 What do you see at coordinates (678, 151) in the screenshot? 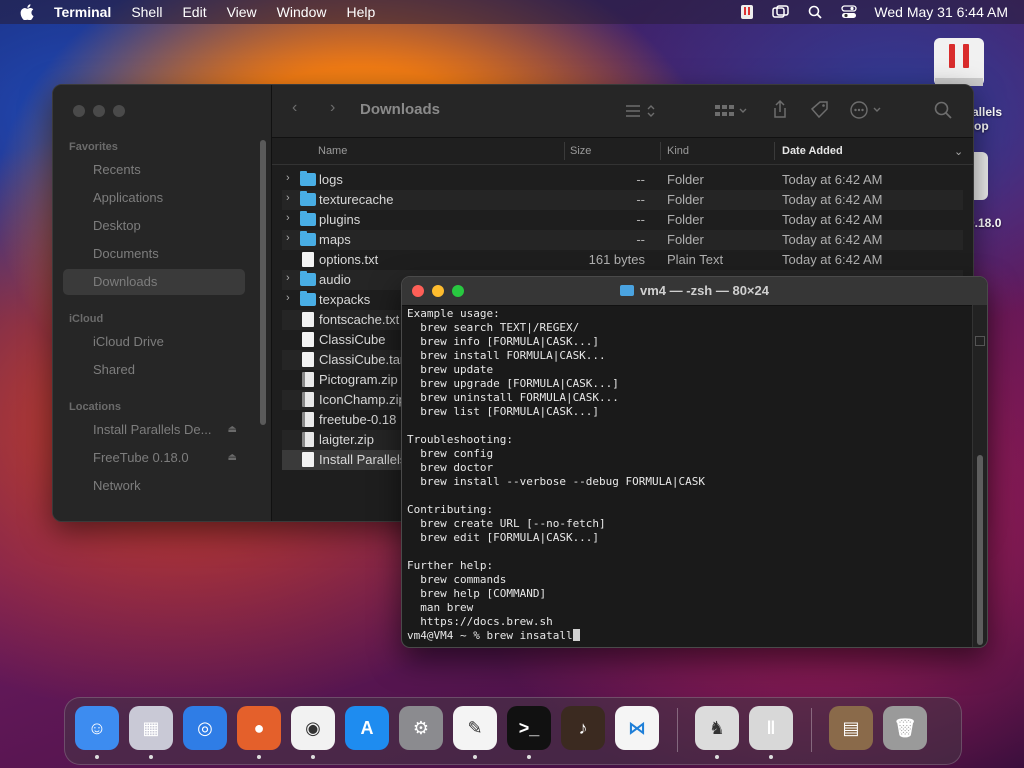
I see `column-kind: Kind` at bounding box center [678, 151].